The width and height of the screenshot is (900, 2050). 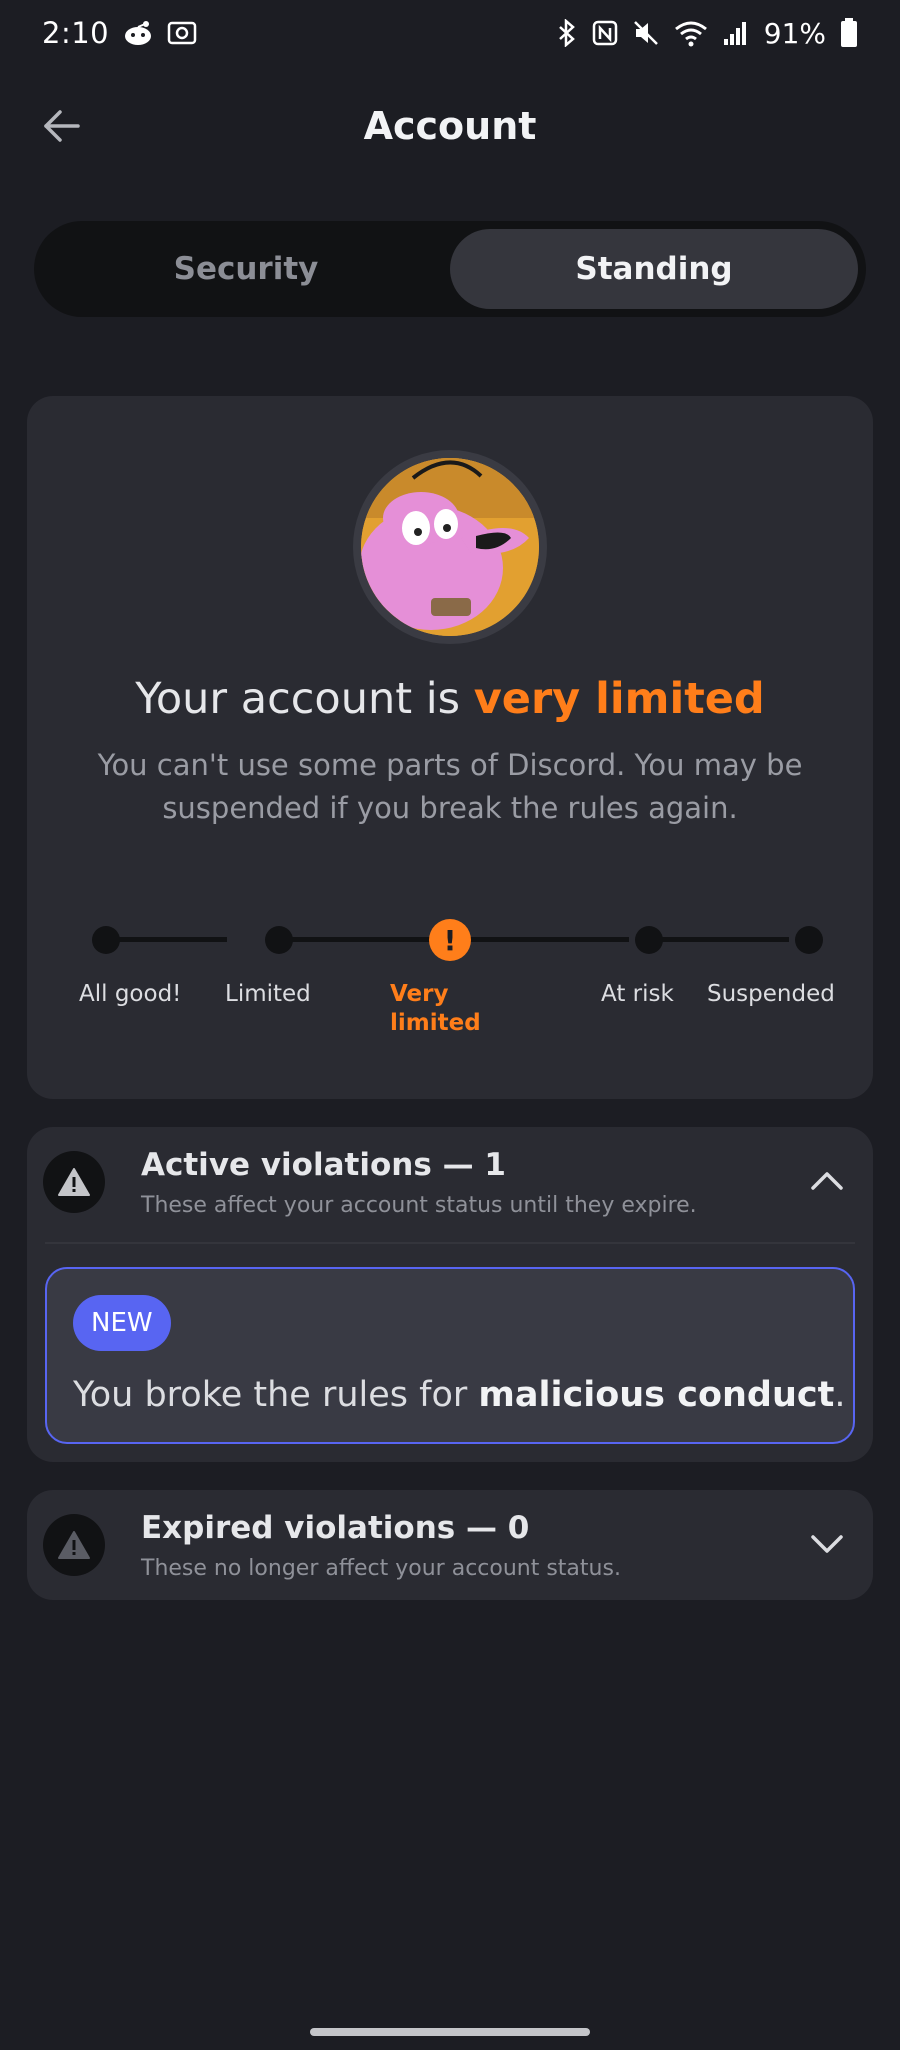 What do you see at coordinates (276, 1395) in the screenshot?
I see `violation-text-prefix: You broke the rules for` at bounding box center [276, 1395].